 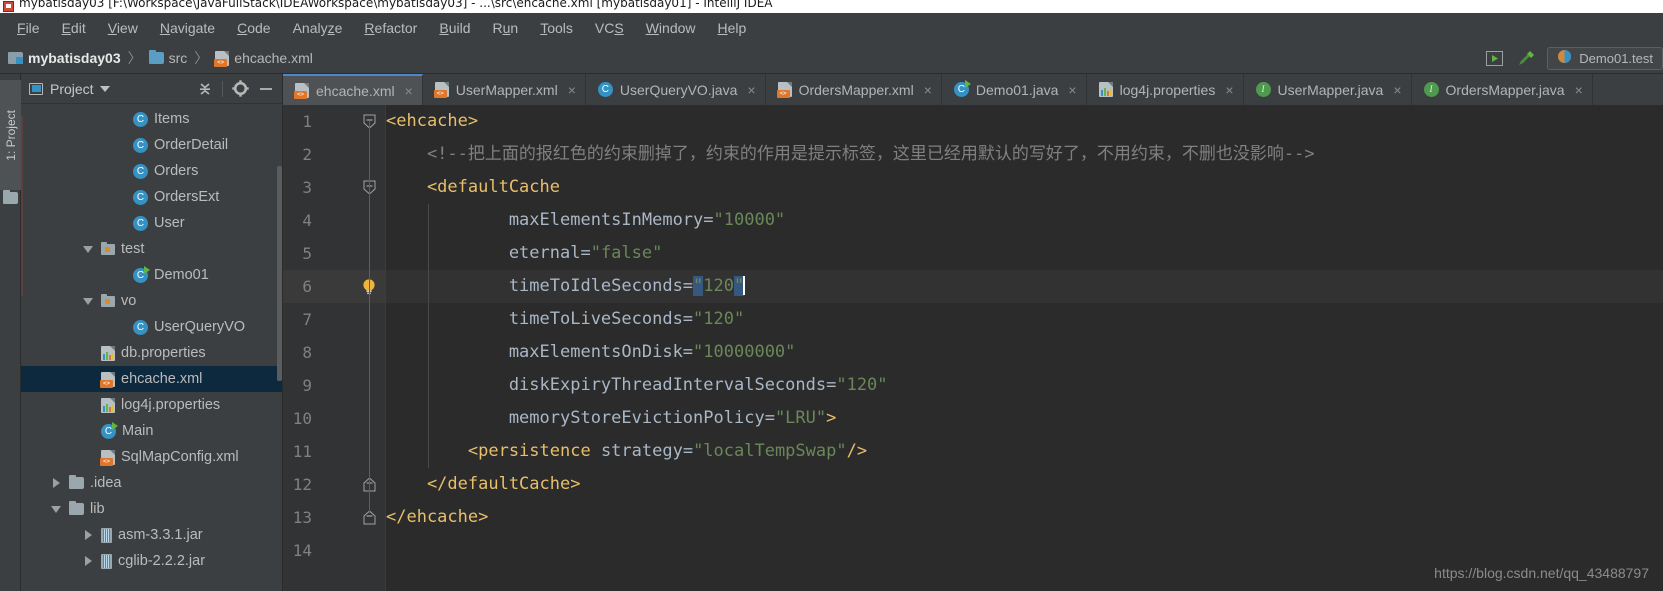 I want to click on menu-item-code: Code, so click(x=253, y=28).